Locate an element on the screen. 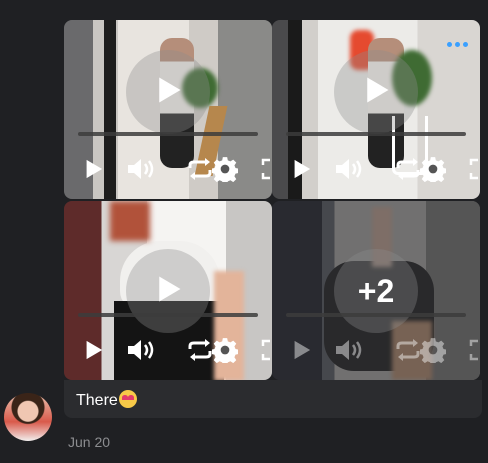  more-media-count: +2 is located at coordinates (376, 291).